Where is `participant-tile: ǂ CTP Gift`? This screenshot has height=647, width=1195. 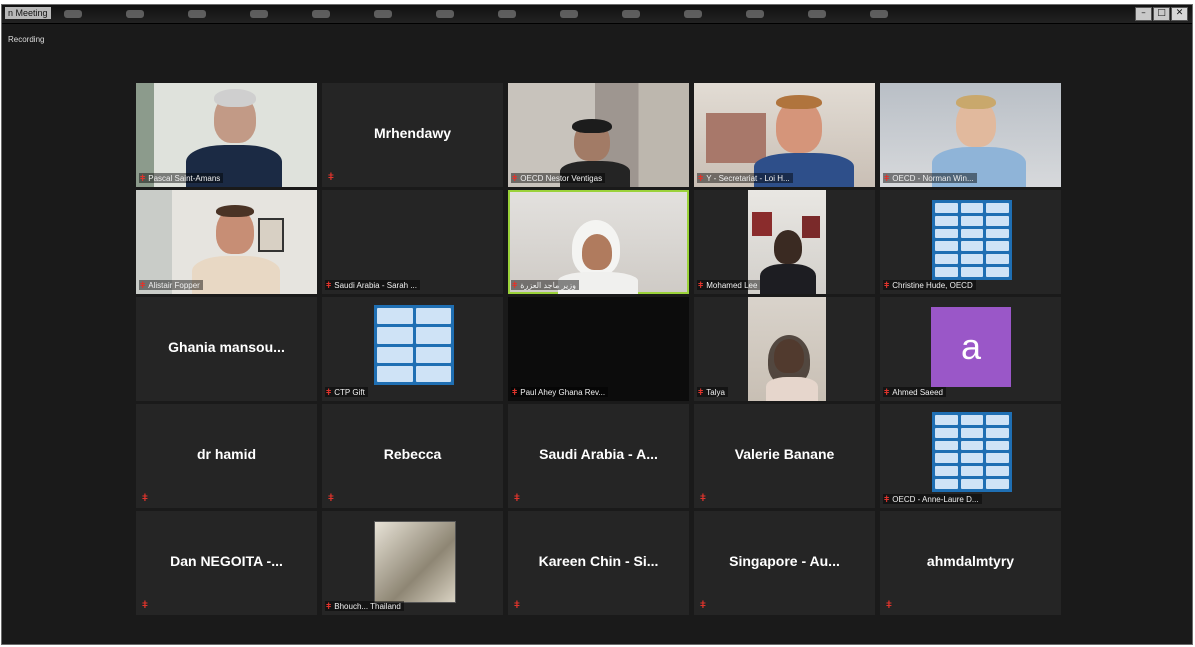 participant-tile: ǂ CTP Gift is located at coordinates (412, 349).